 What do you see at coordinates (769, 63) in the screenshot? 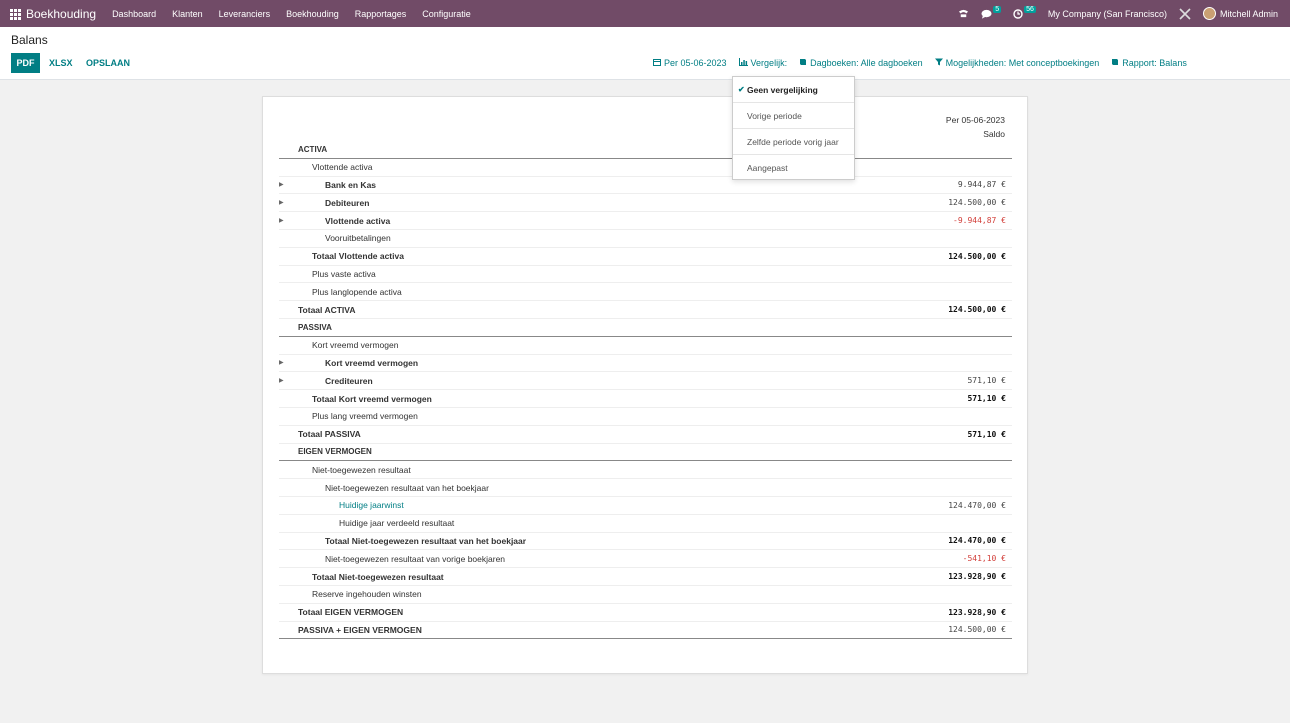
I see `compare-filter-label: Vergelijk:` at bounding box center [769, 63].